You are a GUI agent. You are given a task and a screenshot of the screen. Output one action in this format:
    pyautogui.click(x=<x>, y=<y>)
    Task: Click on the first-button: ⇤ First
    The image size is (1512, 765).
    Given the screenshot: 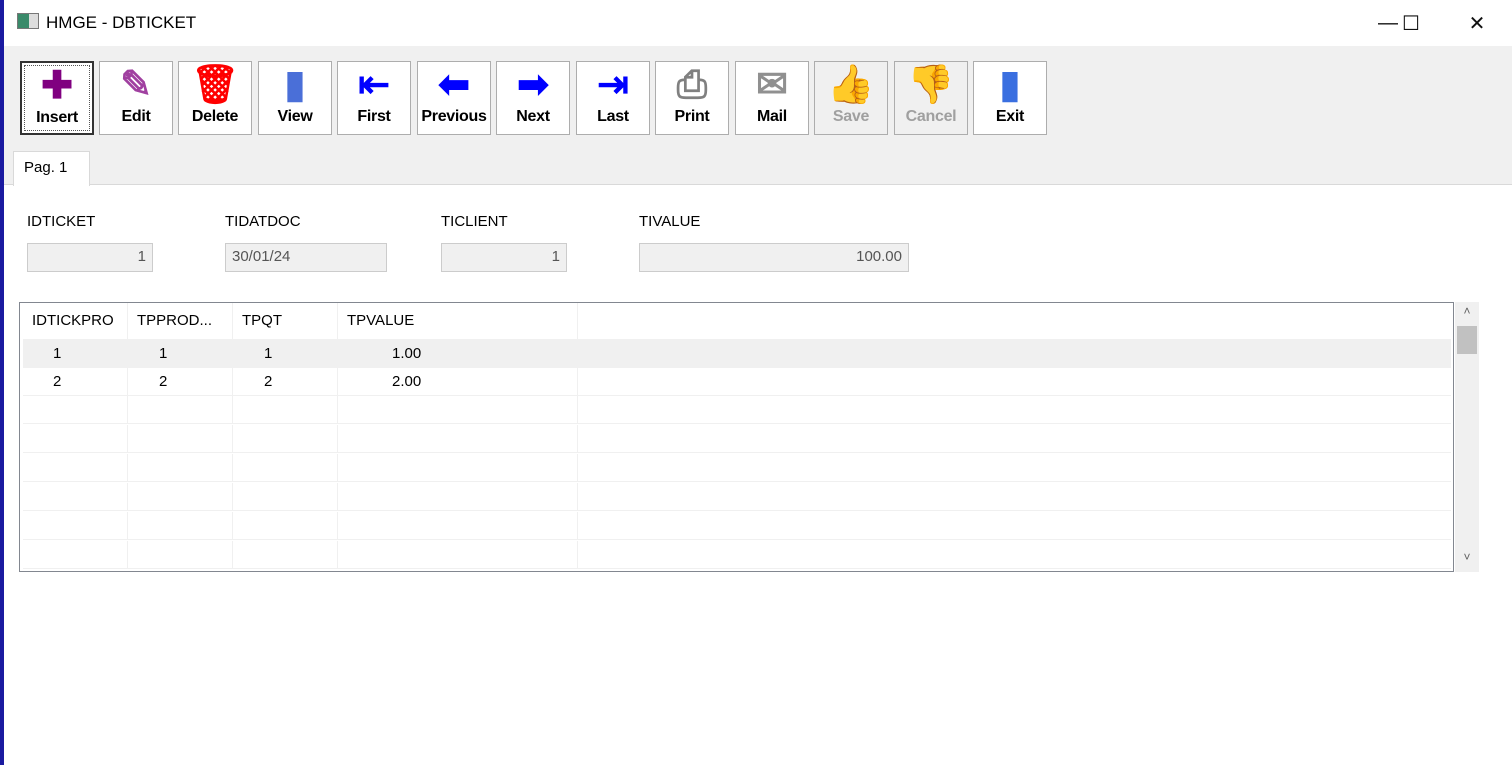 What is the action you would take?
    pyautogui.click(x=374, y=98)
    